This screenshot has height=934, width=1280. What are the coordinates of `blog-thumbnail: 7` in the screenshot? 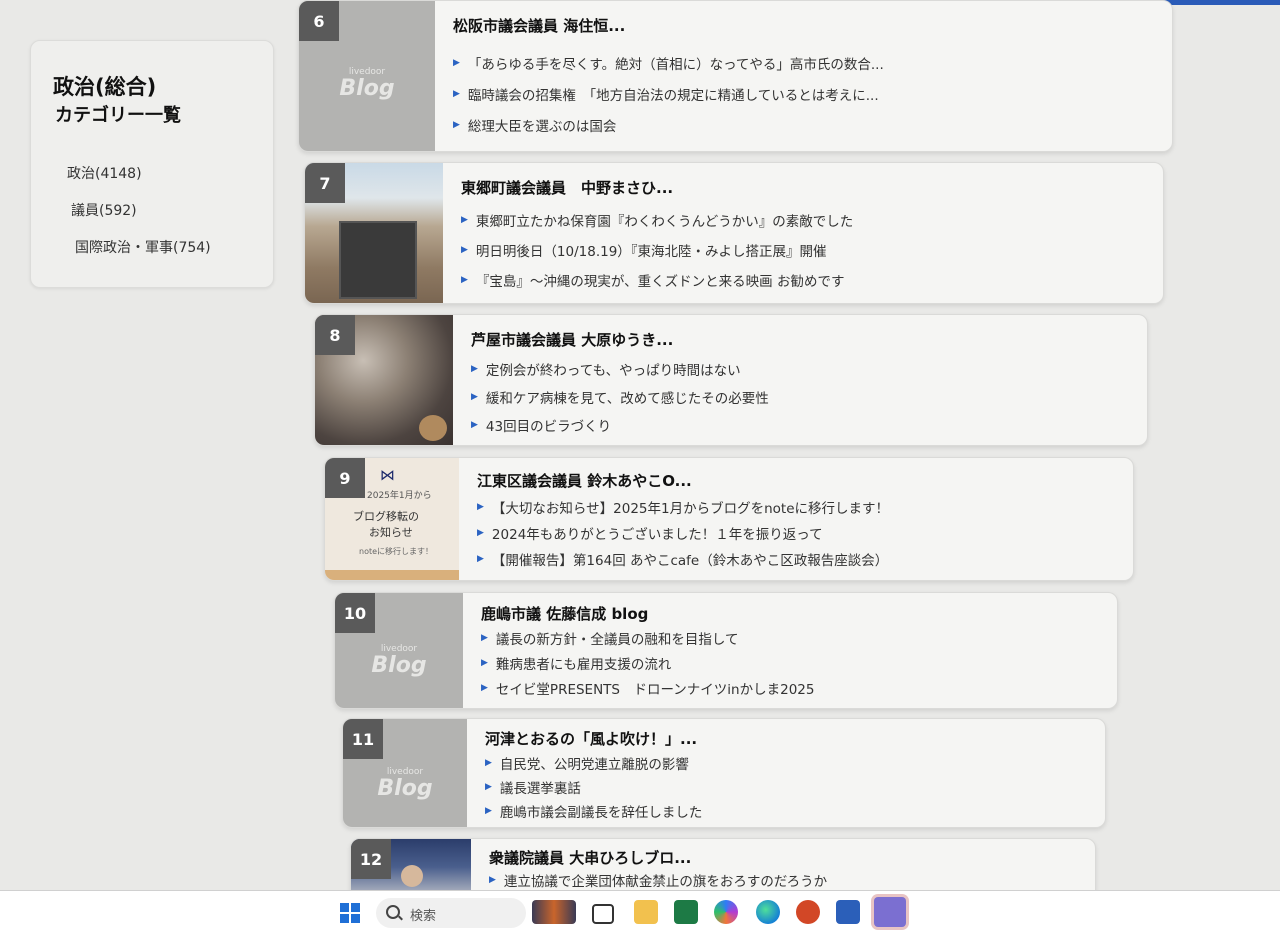 It's located at (374, 233).